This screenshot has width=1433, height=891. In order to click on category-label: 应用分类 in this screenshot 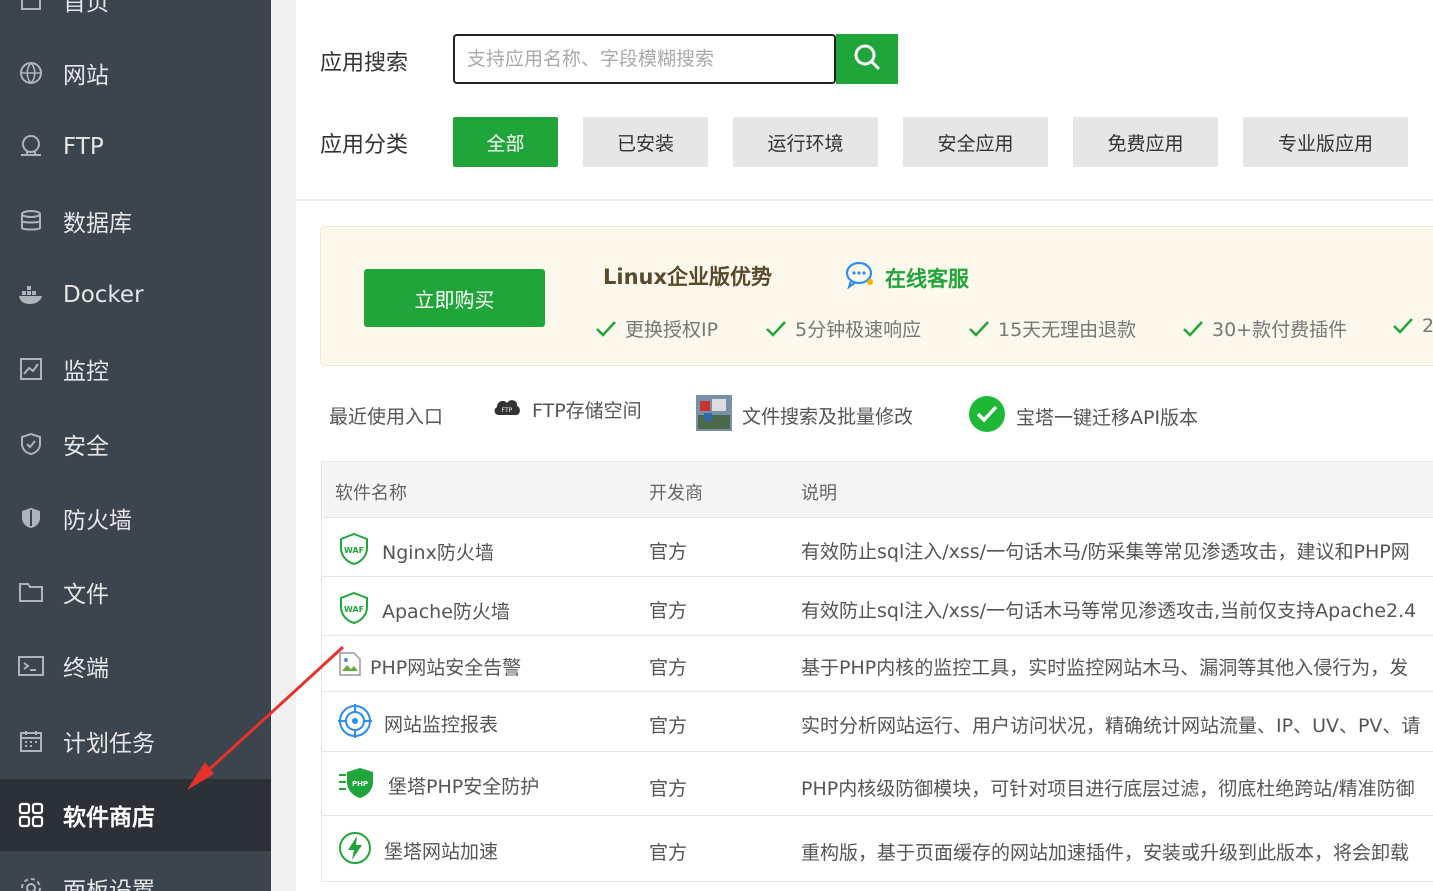, I will do `click(364, 143)`.